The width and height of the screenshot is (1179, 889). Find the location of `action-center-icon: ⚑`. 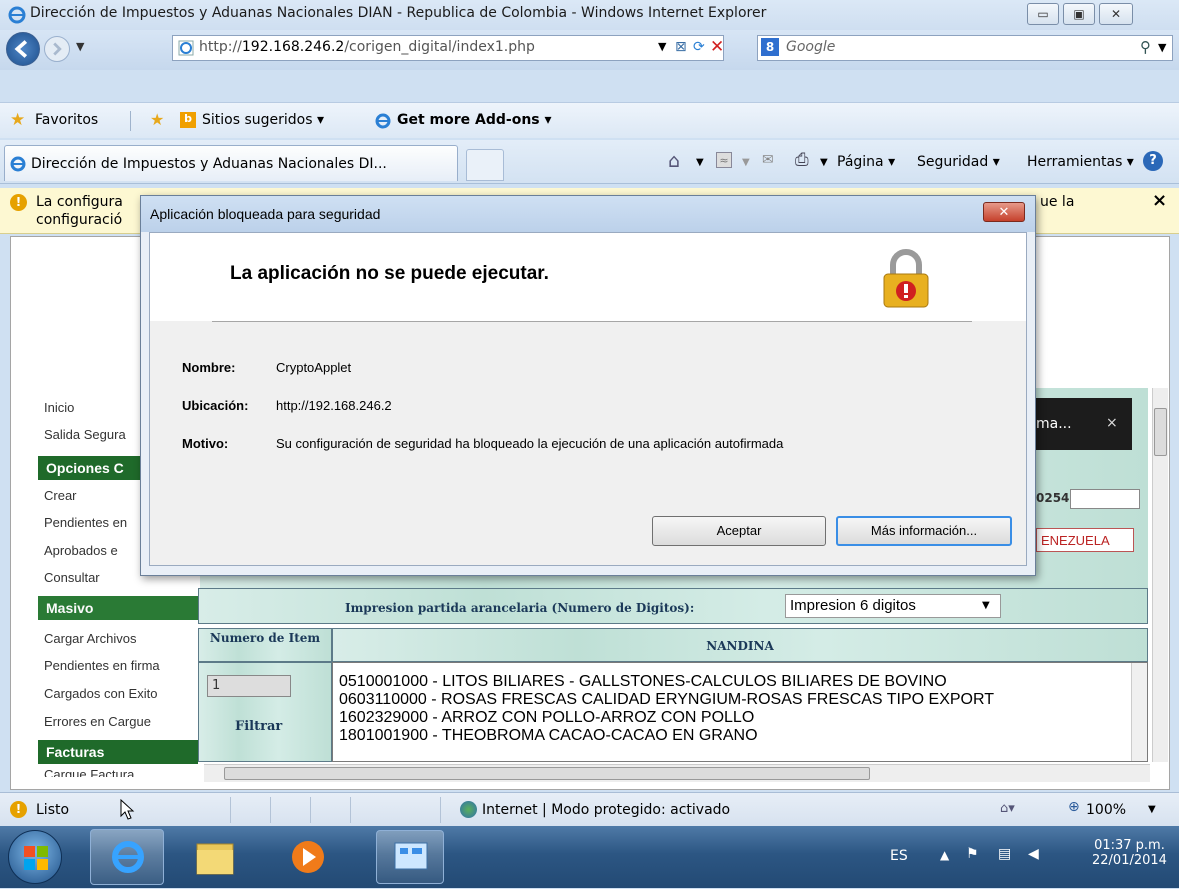

action-center-icon: ⚑ is located at coordinates (972, 854).